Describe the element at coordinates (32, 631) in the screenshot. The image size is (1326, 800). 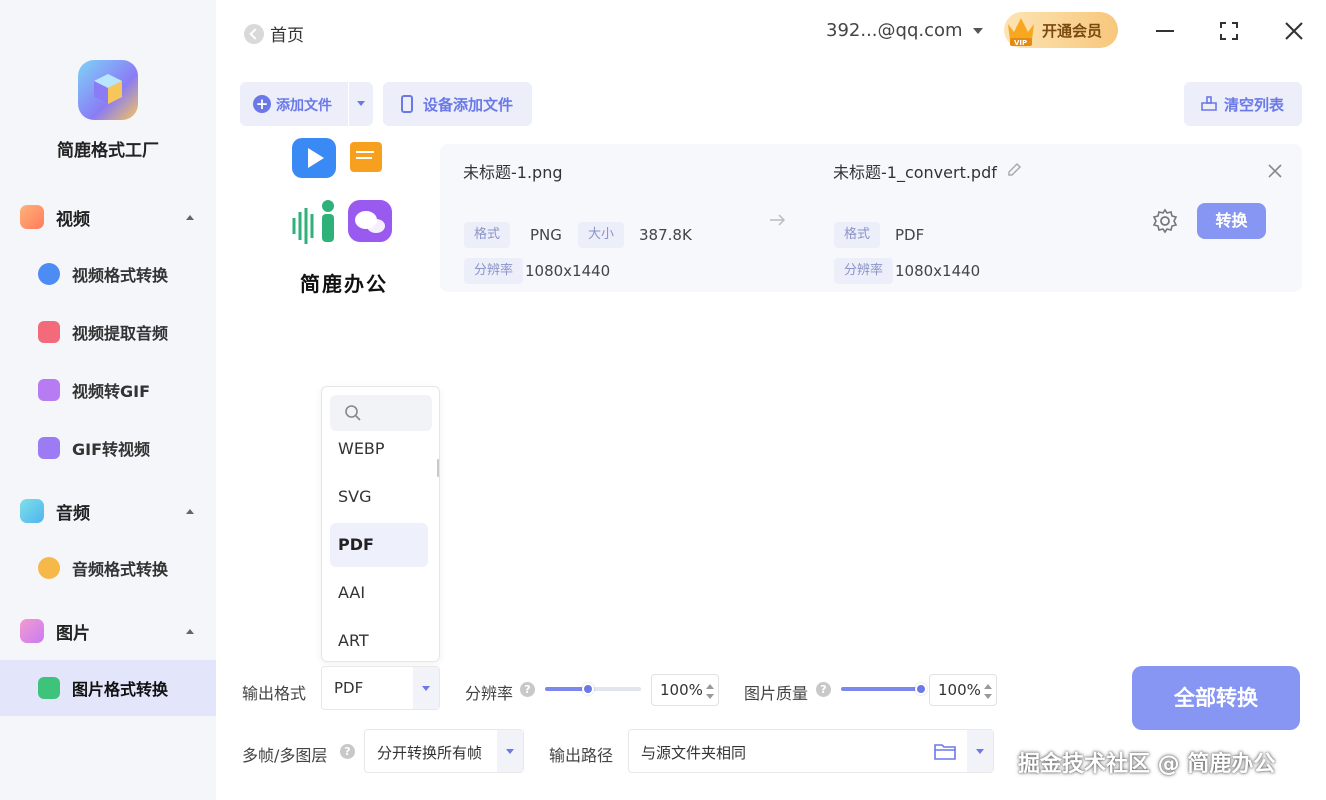
I see `image-icon` at that location.